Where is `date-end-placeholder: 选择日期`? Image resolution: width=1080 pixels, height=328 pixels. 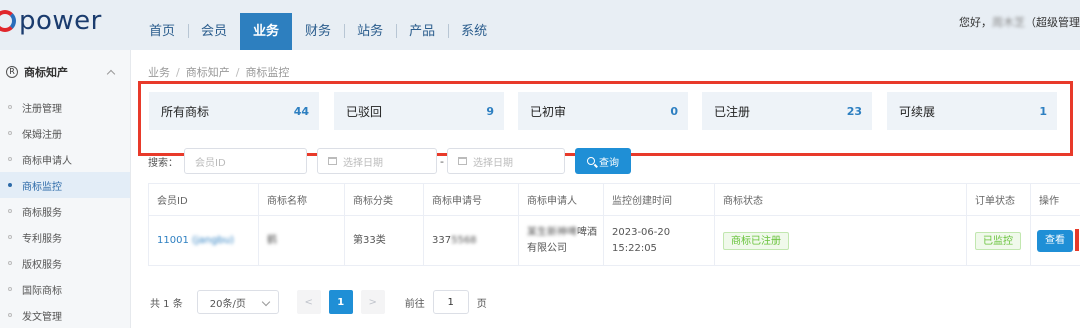 date-end-placeholder: 选择日期 is located at coordinates (493, 163).